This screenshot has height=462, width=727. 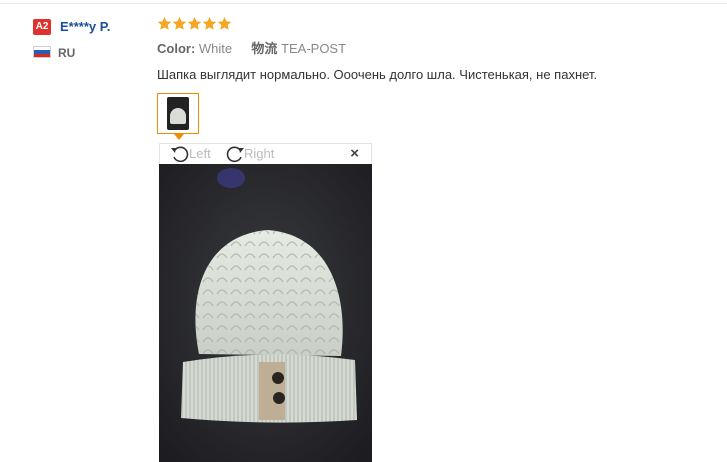 I want to click on product-attributes: Color: White 物流 TEA-POST, so click(x=251, y=49).